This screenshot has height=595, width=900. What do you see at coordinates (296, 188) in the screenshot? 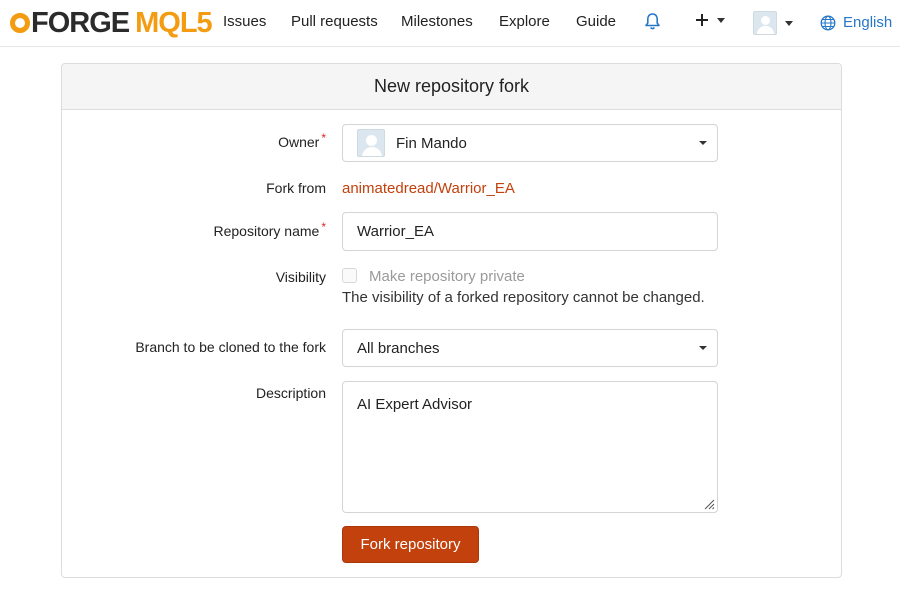
I see `fork-from-label: Fork from` at bounding box center [296, 188].